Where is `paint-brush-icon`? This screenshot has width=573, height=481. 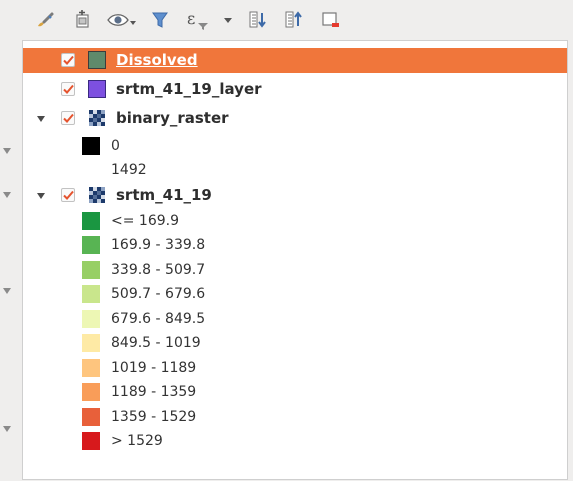
paint-brush-icon is located at coordinates (45, 20).